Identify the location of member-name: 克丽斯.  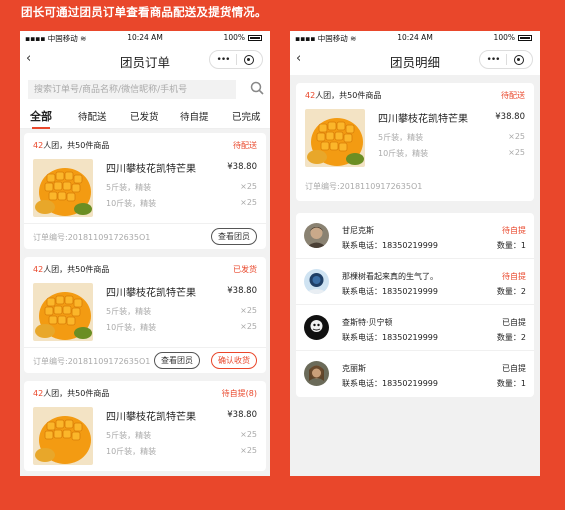
(354, 368).